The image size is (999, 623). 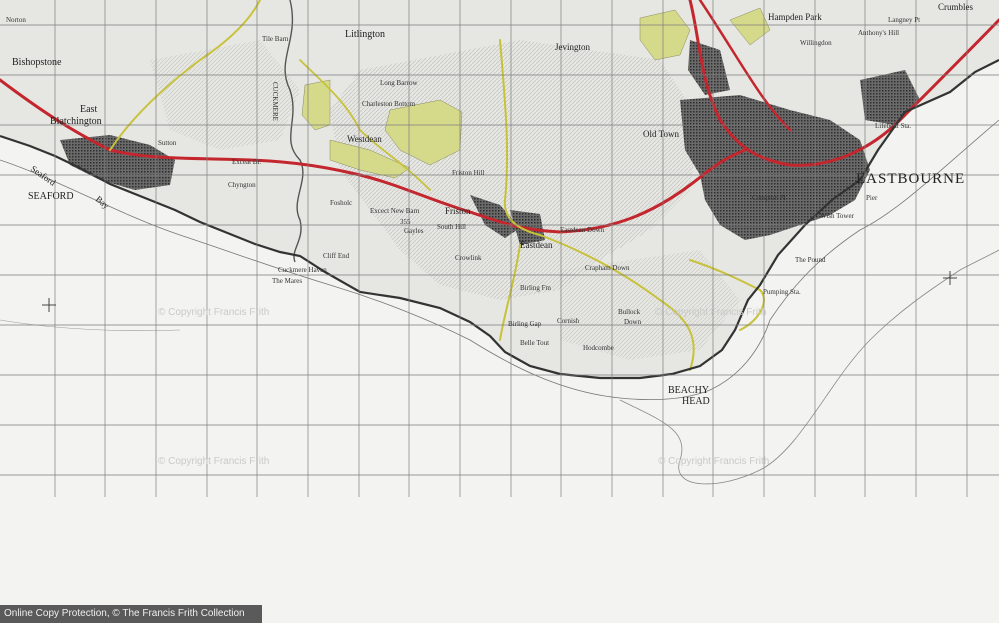 What do you see at coordinates (51, 196) in the screenshot?
I see `label-seaford: SEAFORD` at bounding box center [51, 196].